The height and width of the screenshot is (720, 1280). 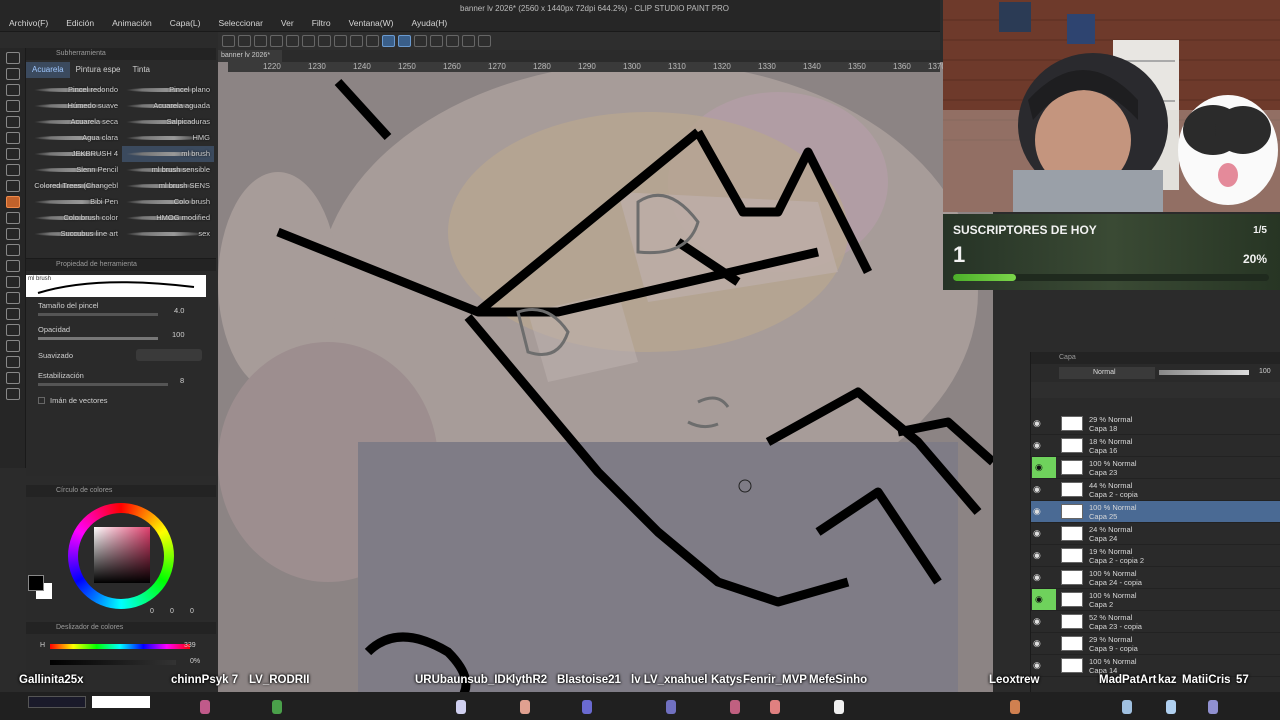 I want to click on stabilization-value: 8, so click(x=182, y=380).